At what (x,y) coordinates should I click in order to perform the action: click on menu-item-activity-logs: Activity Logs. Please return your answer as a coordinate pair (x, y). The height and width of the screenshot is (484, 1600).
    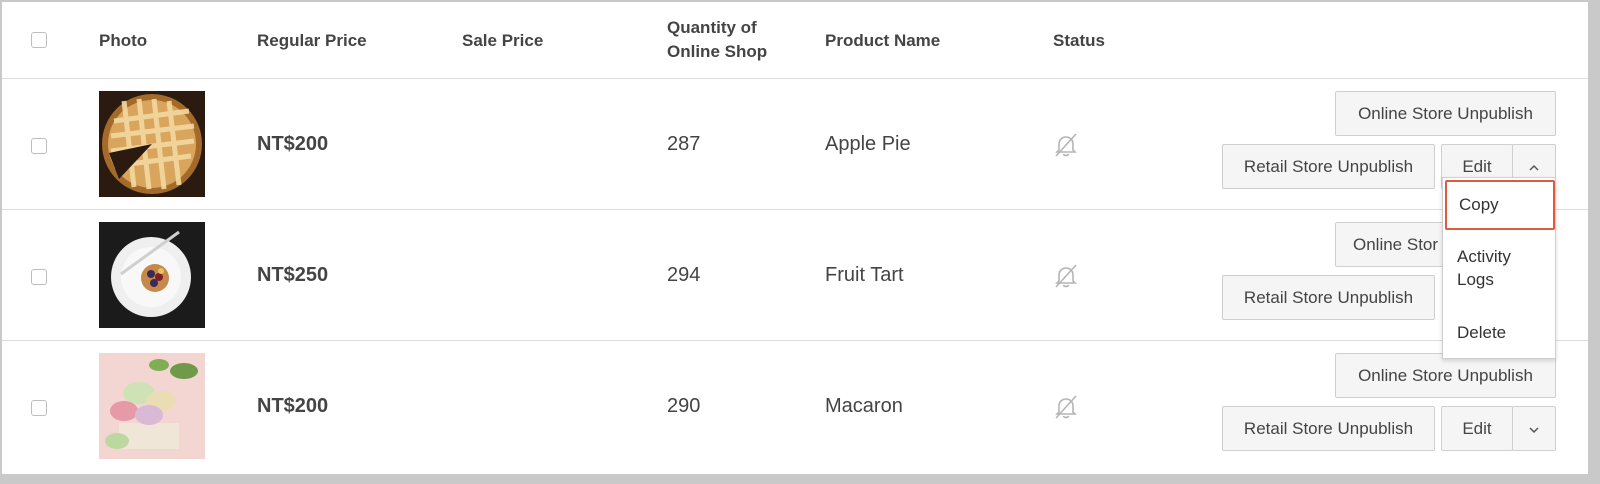
    Looking at the image, I should click on (1499, 268).